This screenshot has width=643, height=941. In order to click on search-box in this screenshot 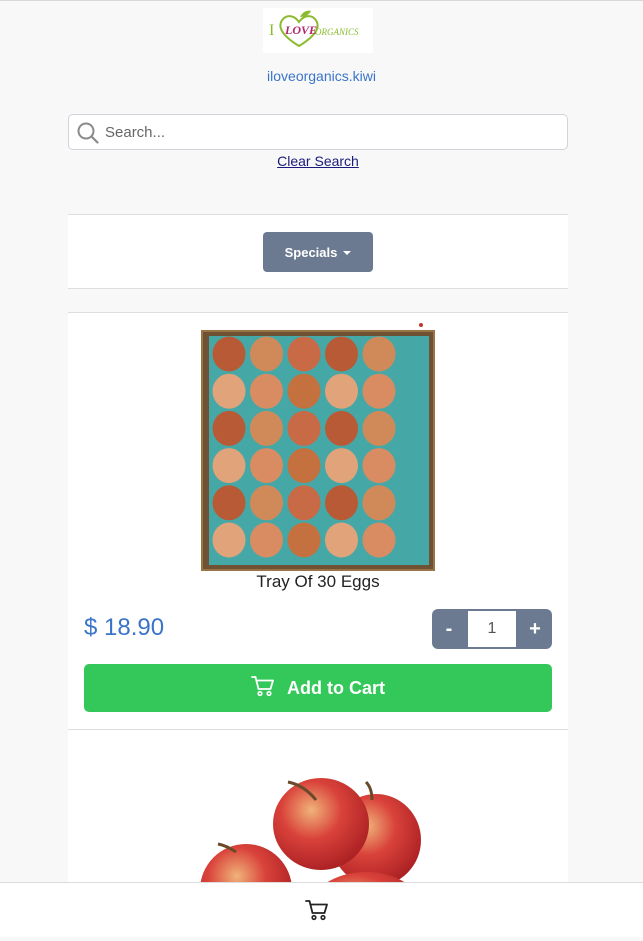, I will do `click(318, 132)`.